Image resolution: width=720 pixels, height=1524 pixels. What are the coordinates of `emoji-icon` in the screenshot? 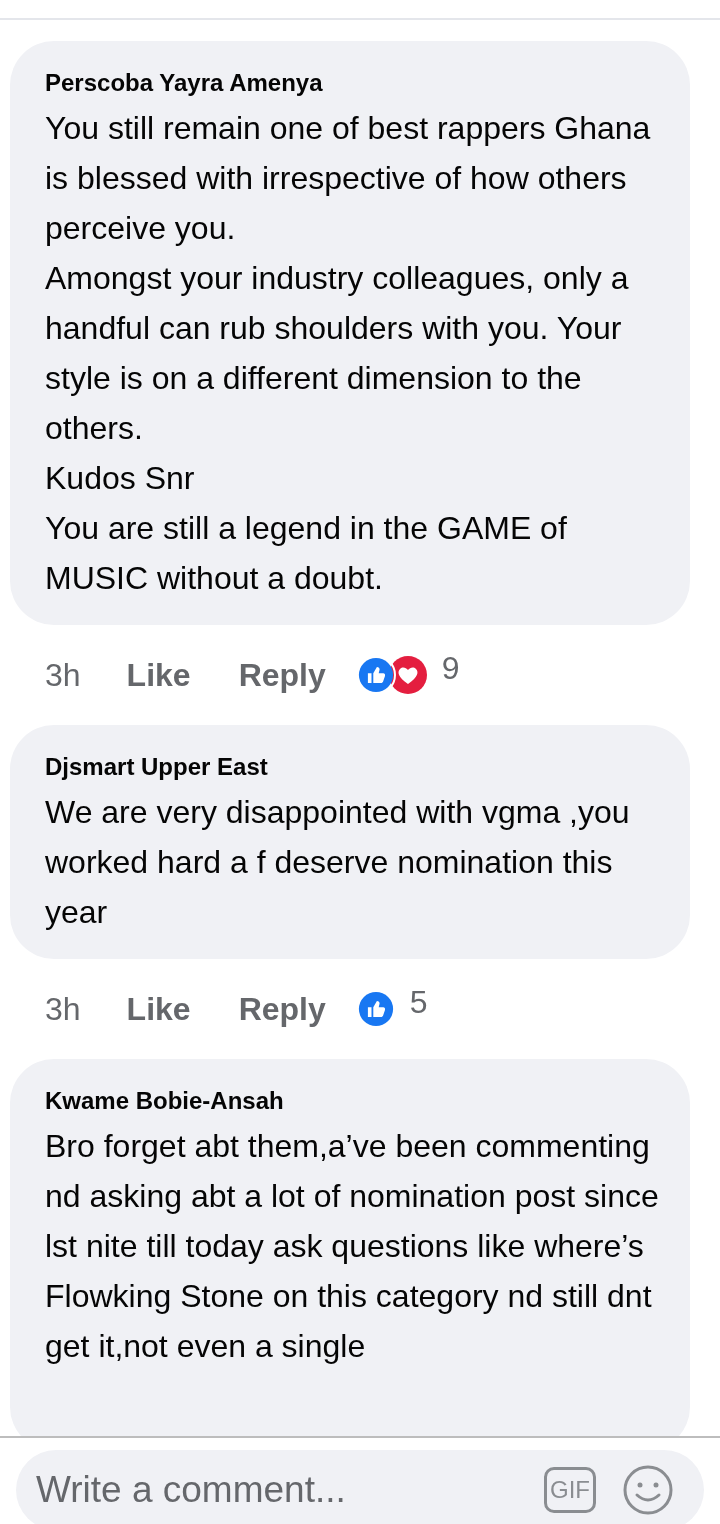 It's located at (648, 1490).